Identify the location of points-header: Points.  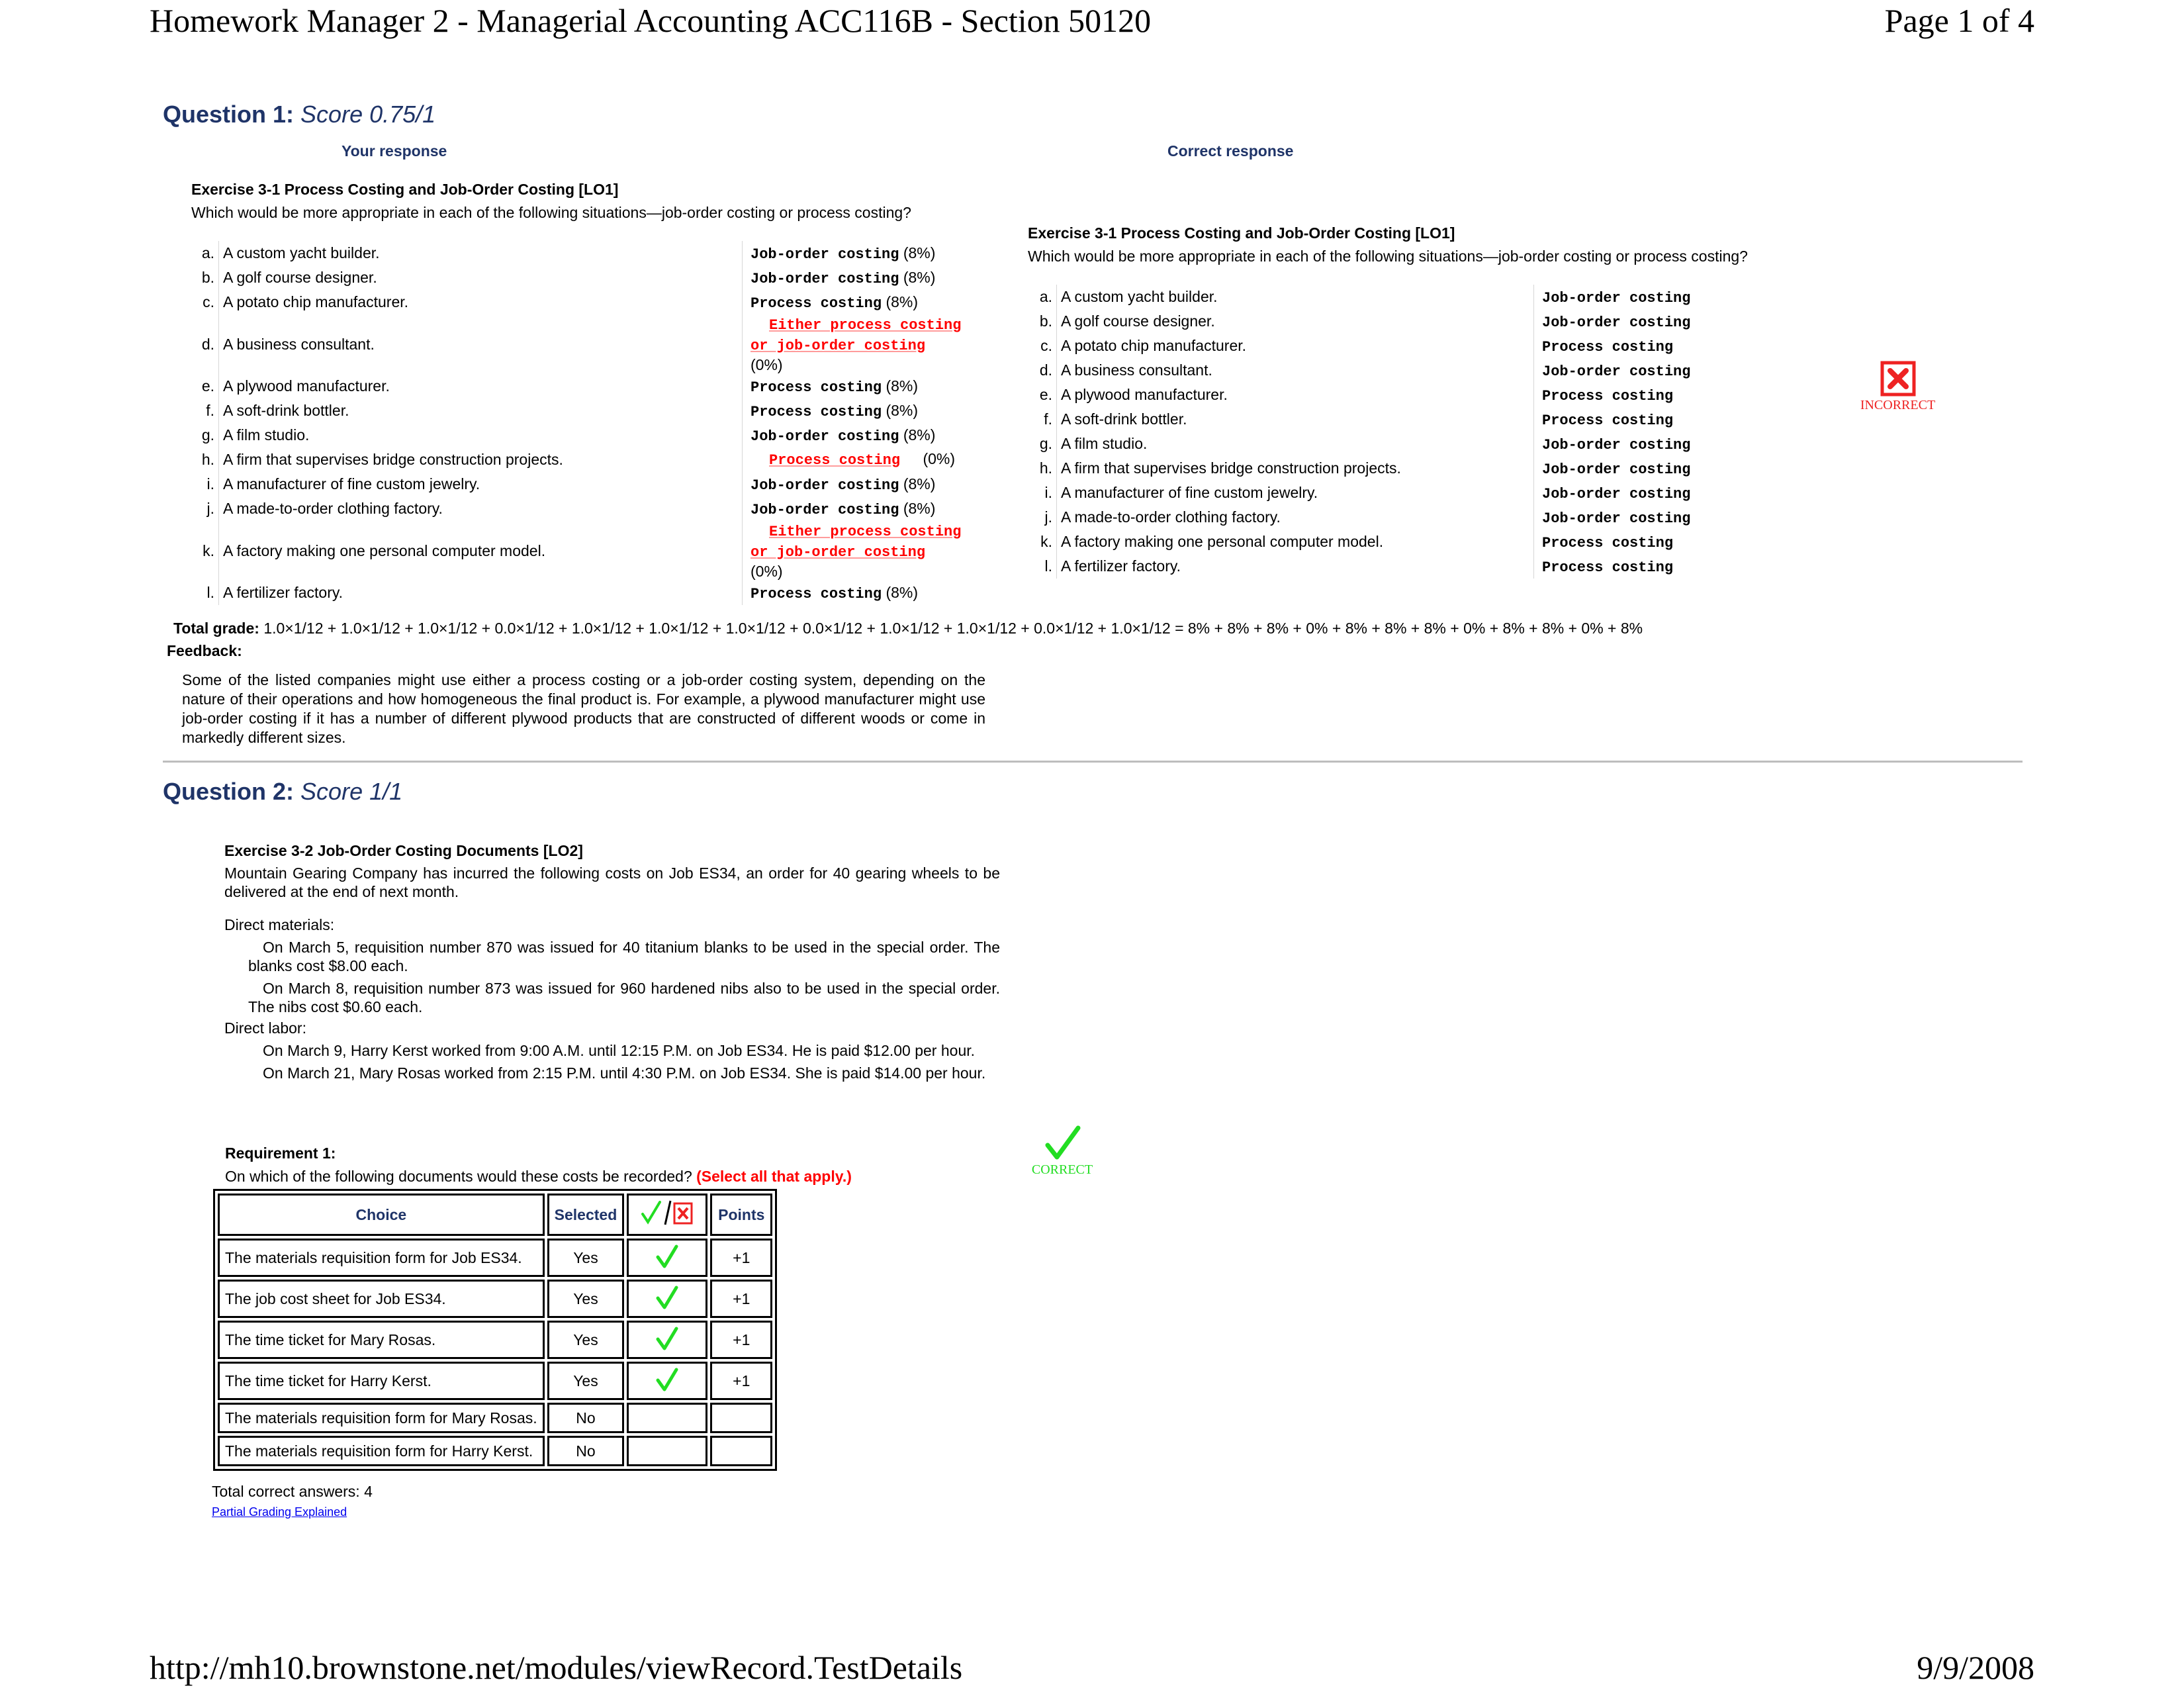
(741, 1215).